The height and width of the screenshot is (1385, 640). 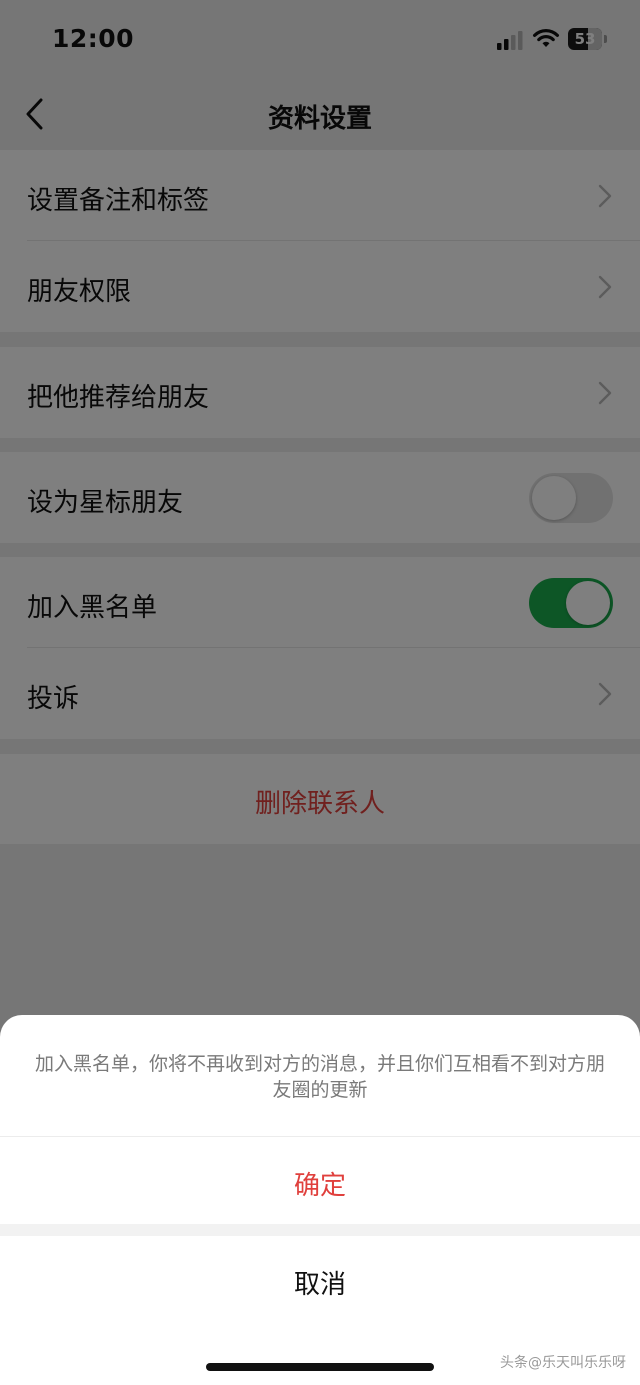 I want to click on sheet-message: 加入黑名单，你将不再收到对方的消息，并且你们互相看不到对方朋友圈的更新, so click(x=319, y=1077).